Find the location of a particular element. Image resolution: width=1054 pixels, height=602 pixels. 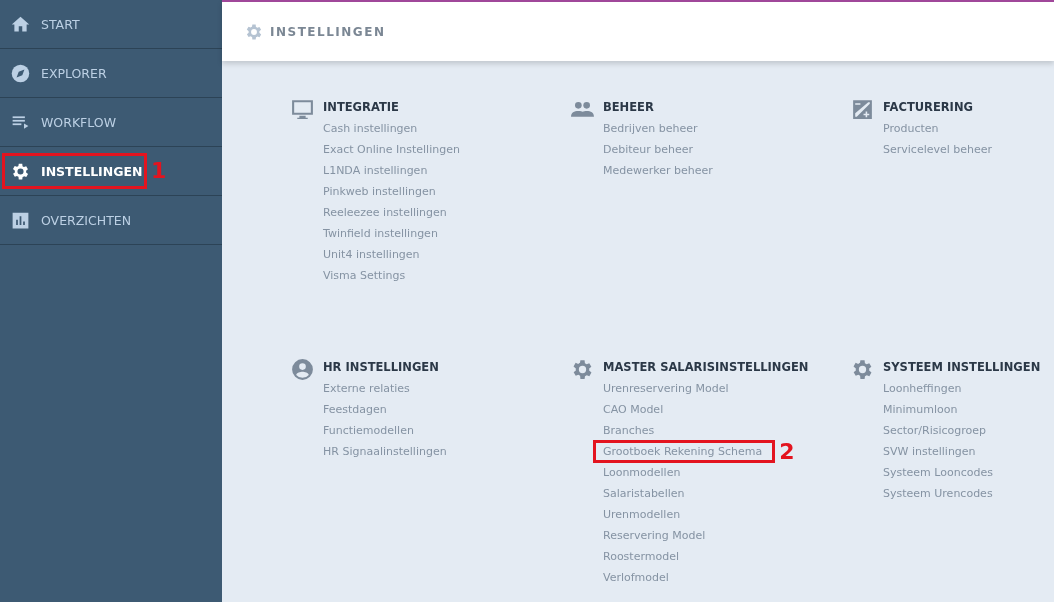

settings-link: CAO Model is located at coordinates (633, 409).